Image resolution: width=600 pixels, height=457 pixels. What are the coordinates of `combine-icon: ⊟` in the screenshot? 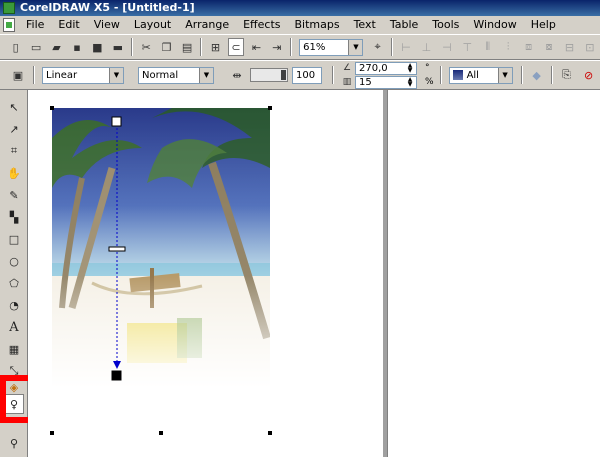 It's located at (569, 47).